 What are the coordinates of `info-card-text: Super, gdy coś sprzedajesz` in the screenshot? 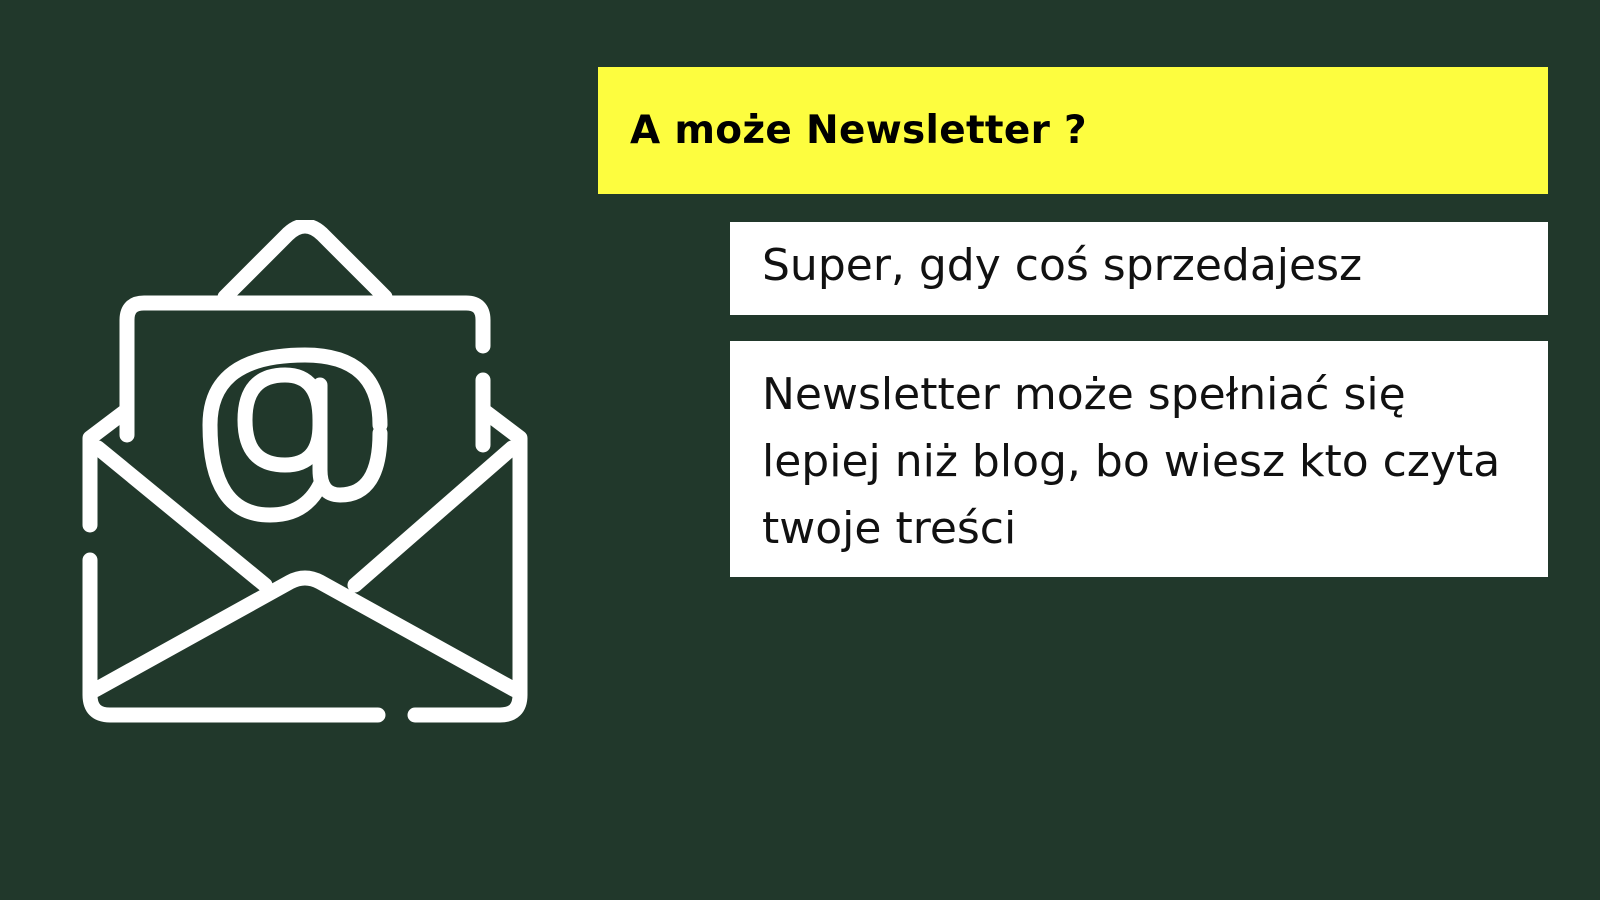 It's located at (1062, 265).